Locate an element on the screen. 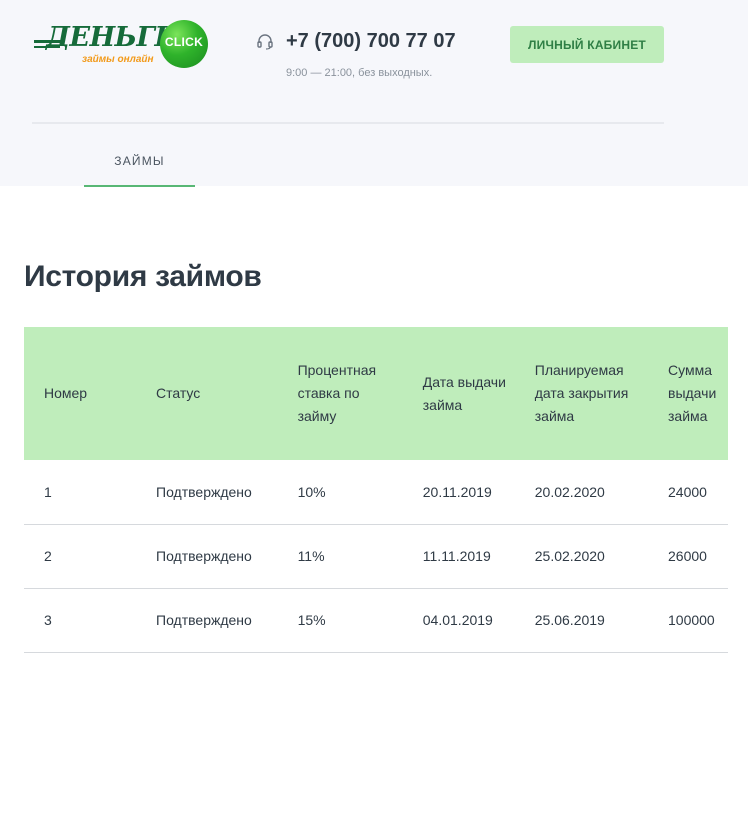 The image size is (748, 840). column-header-rate: Процентная ставка по займу is located at coordinates (340, 393).